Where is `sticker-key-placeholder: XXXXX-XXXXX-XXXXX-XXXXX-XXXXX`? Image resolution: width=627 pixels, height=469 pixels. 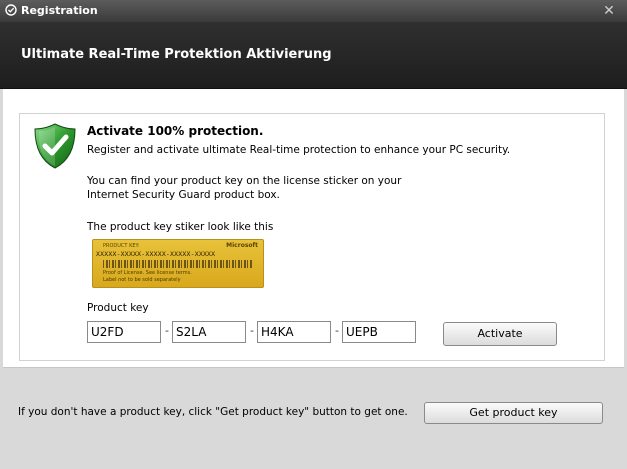 sticker-key-placeholder: XXXXX-XXXXX-XXXXX-XXXXX-XXXXX is located at coordinates (156, 254).